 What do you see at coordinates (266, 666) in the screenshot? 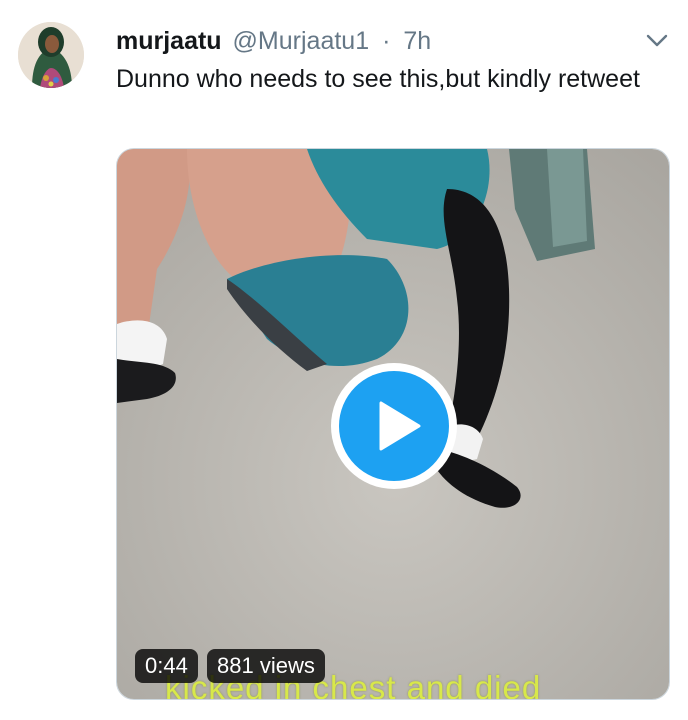
I see `video-views-badge: 881 views` at bounding box center [266, 666].